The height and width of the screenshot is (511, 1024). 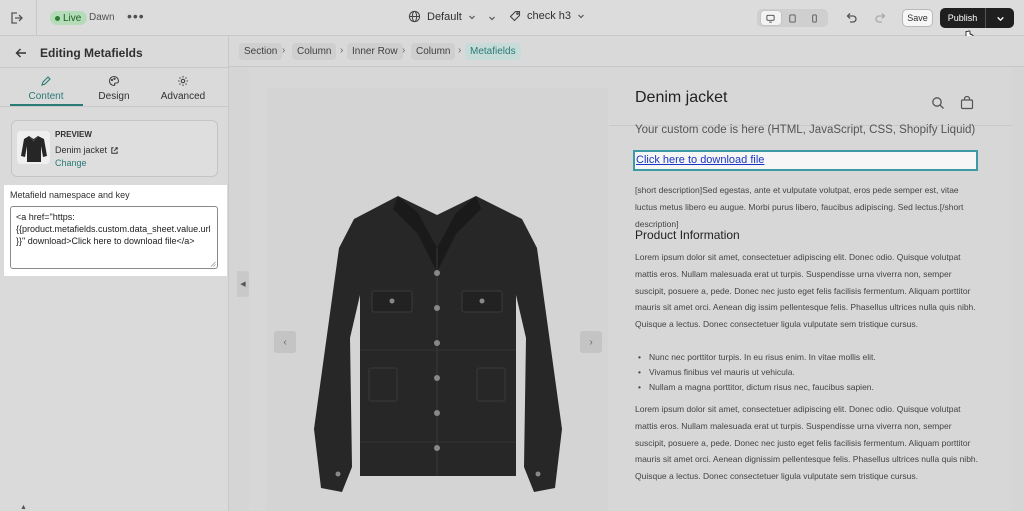 What do you see at coordinates (46, 96) in the screenshot?
I see `tab-label: Content` at bounding box center [46, 96].